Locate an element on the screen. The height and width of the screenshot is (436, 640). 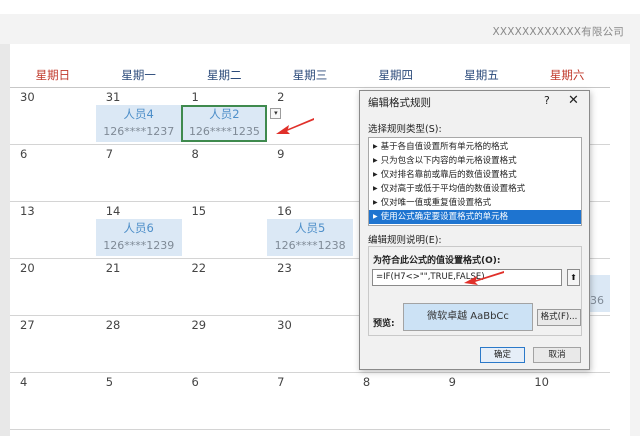
weekday-label: 星期三 is located at coordinates (310, 75).